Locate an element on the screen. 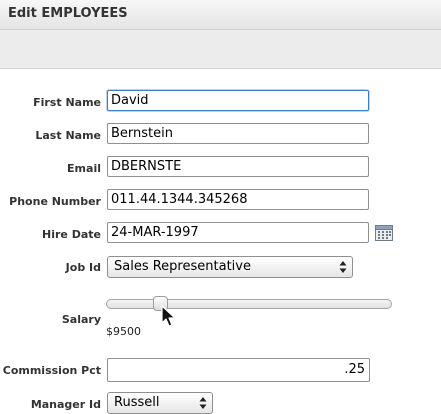 The height and width of the screenshot is (414, 441). last-name-field: Bernstein is located at coordinates (238, 133).